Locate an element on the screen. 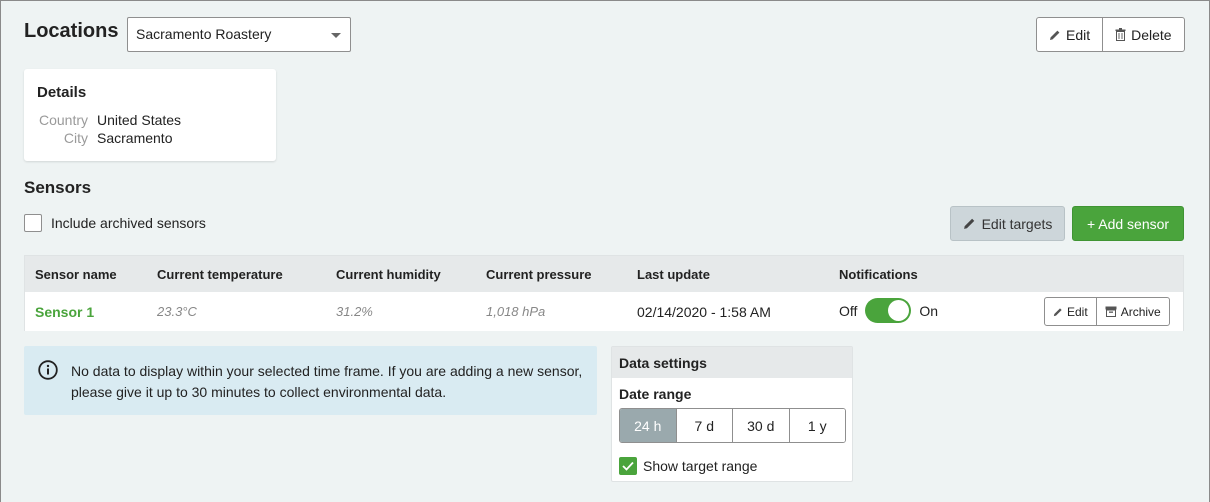  caret-down-icon is located at coordinates (336, 35).